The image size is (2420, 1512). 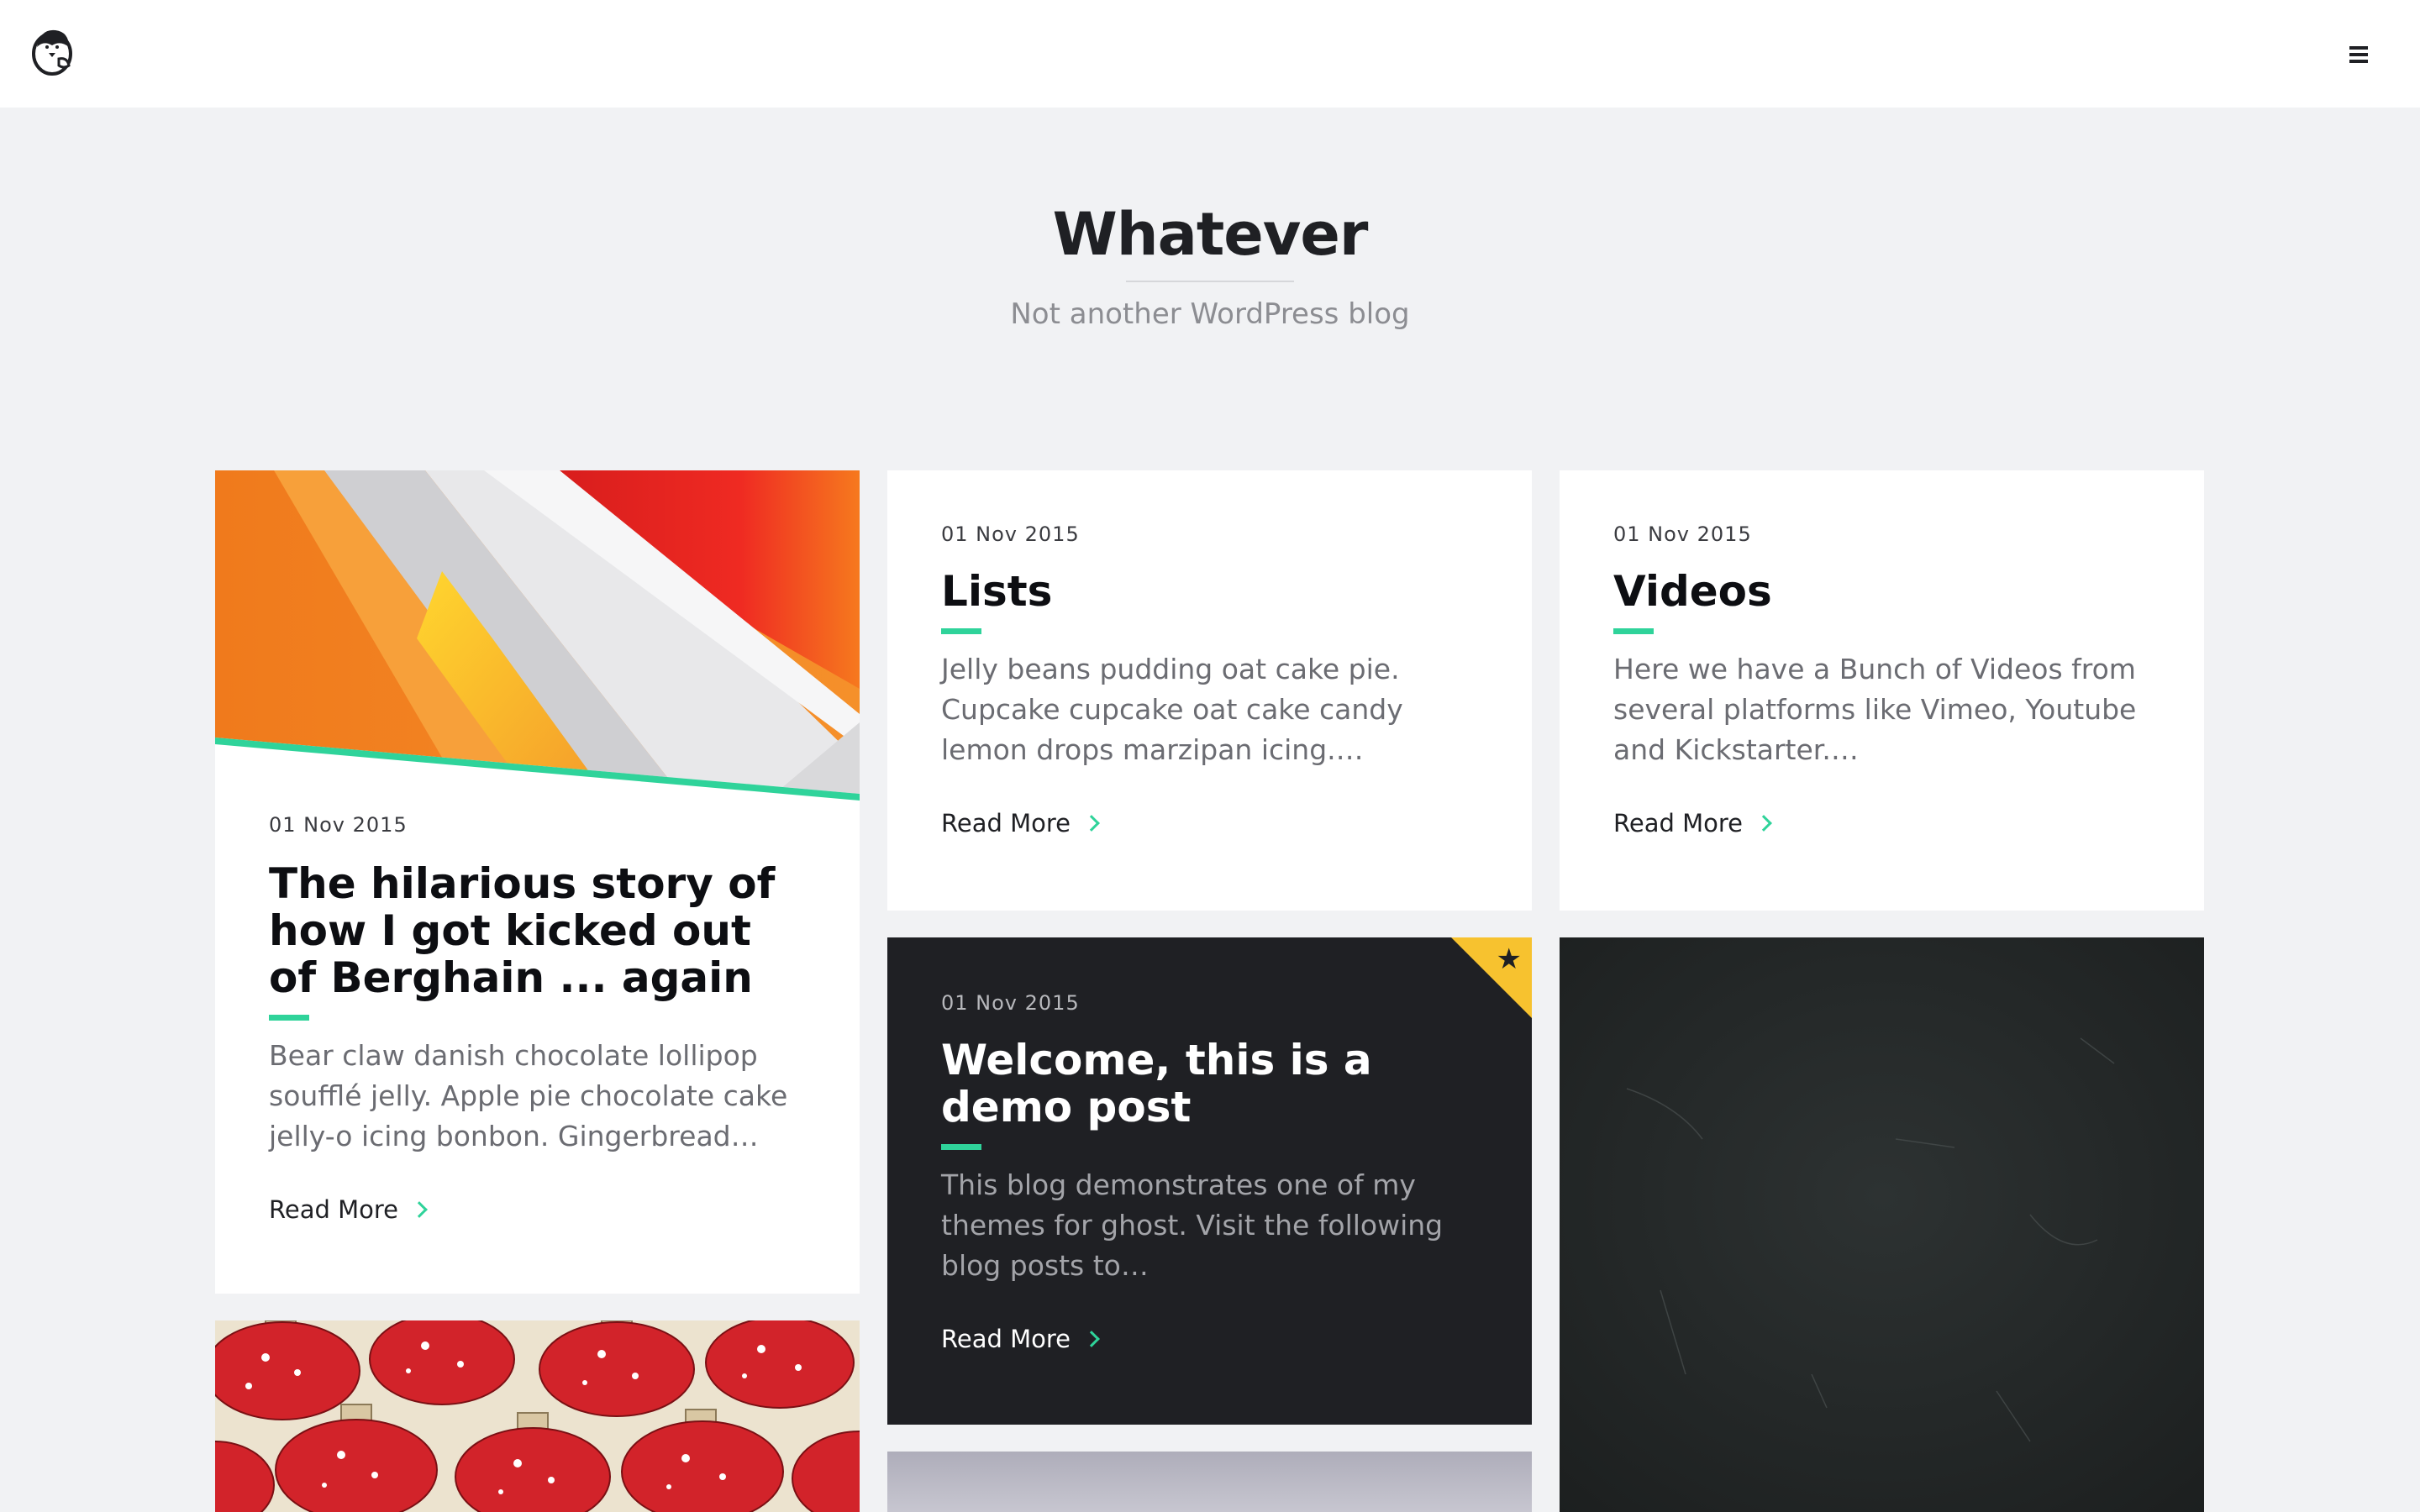 I want to click on site-title: Whatever, so click(x=1210, y=234).